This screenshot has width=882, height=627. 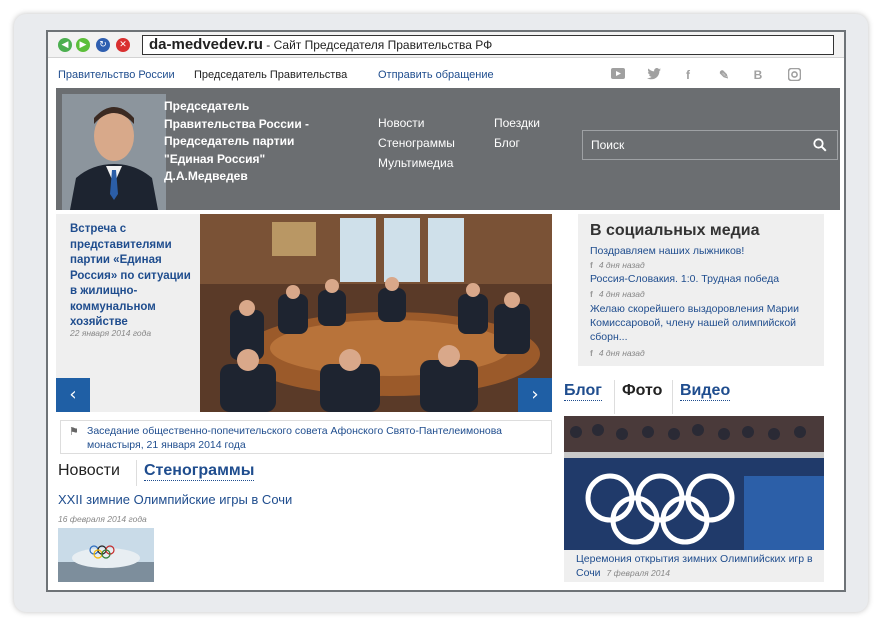 I want to click on header-nav-trips: Поездки, so click(x=517, y=123).